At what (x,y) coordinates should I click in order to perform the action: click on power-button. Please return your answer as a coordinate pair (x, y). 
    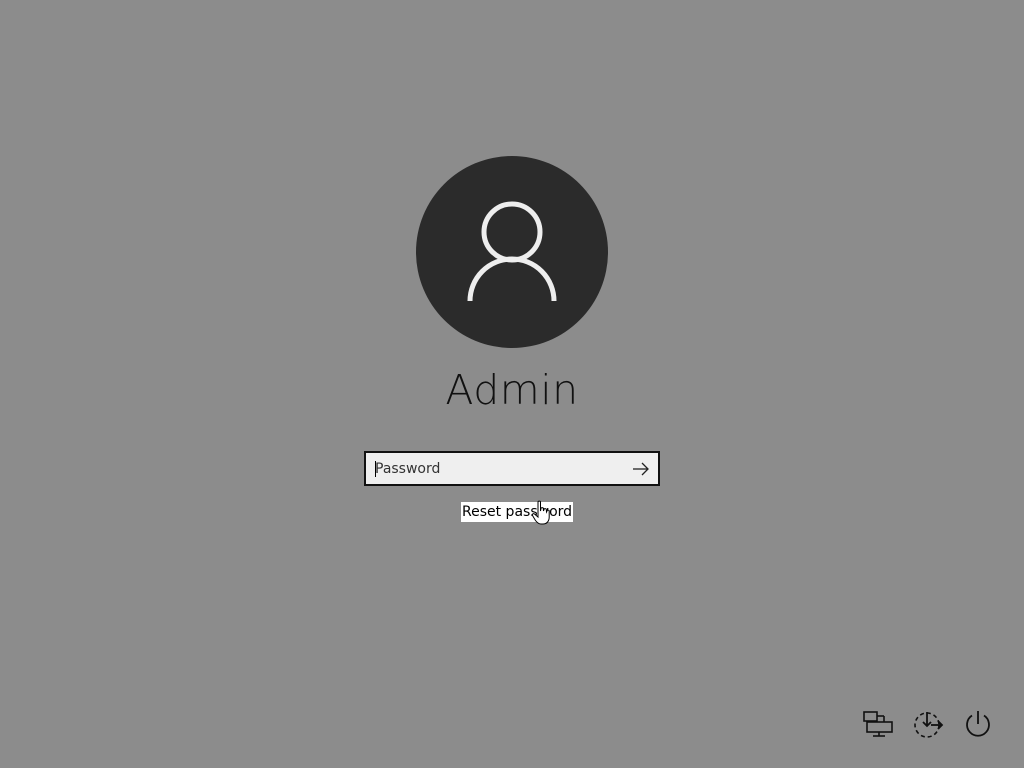
    Looking at the image, I should click on (978, 724).